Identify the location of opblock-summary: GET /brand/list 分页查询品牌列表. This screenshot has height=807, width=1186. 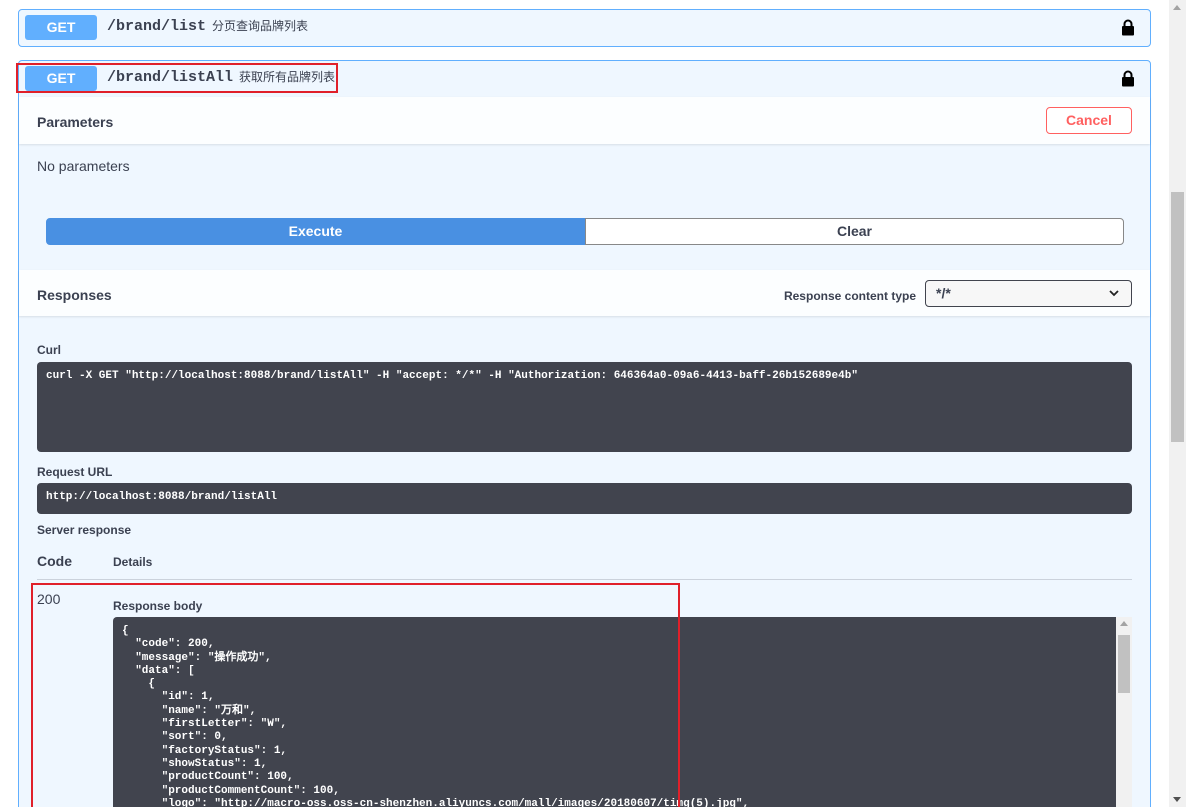
(584, 28).